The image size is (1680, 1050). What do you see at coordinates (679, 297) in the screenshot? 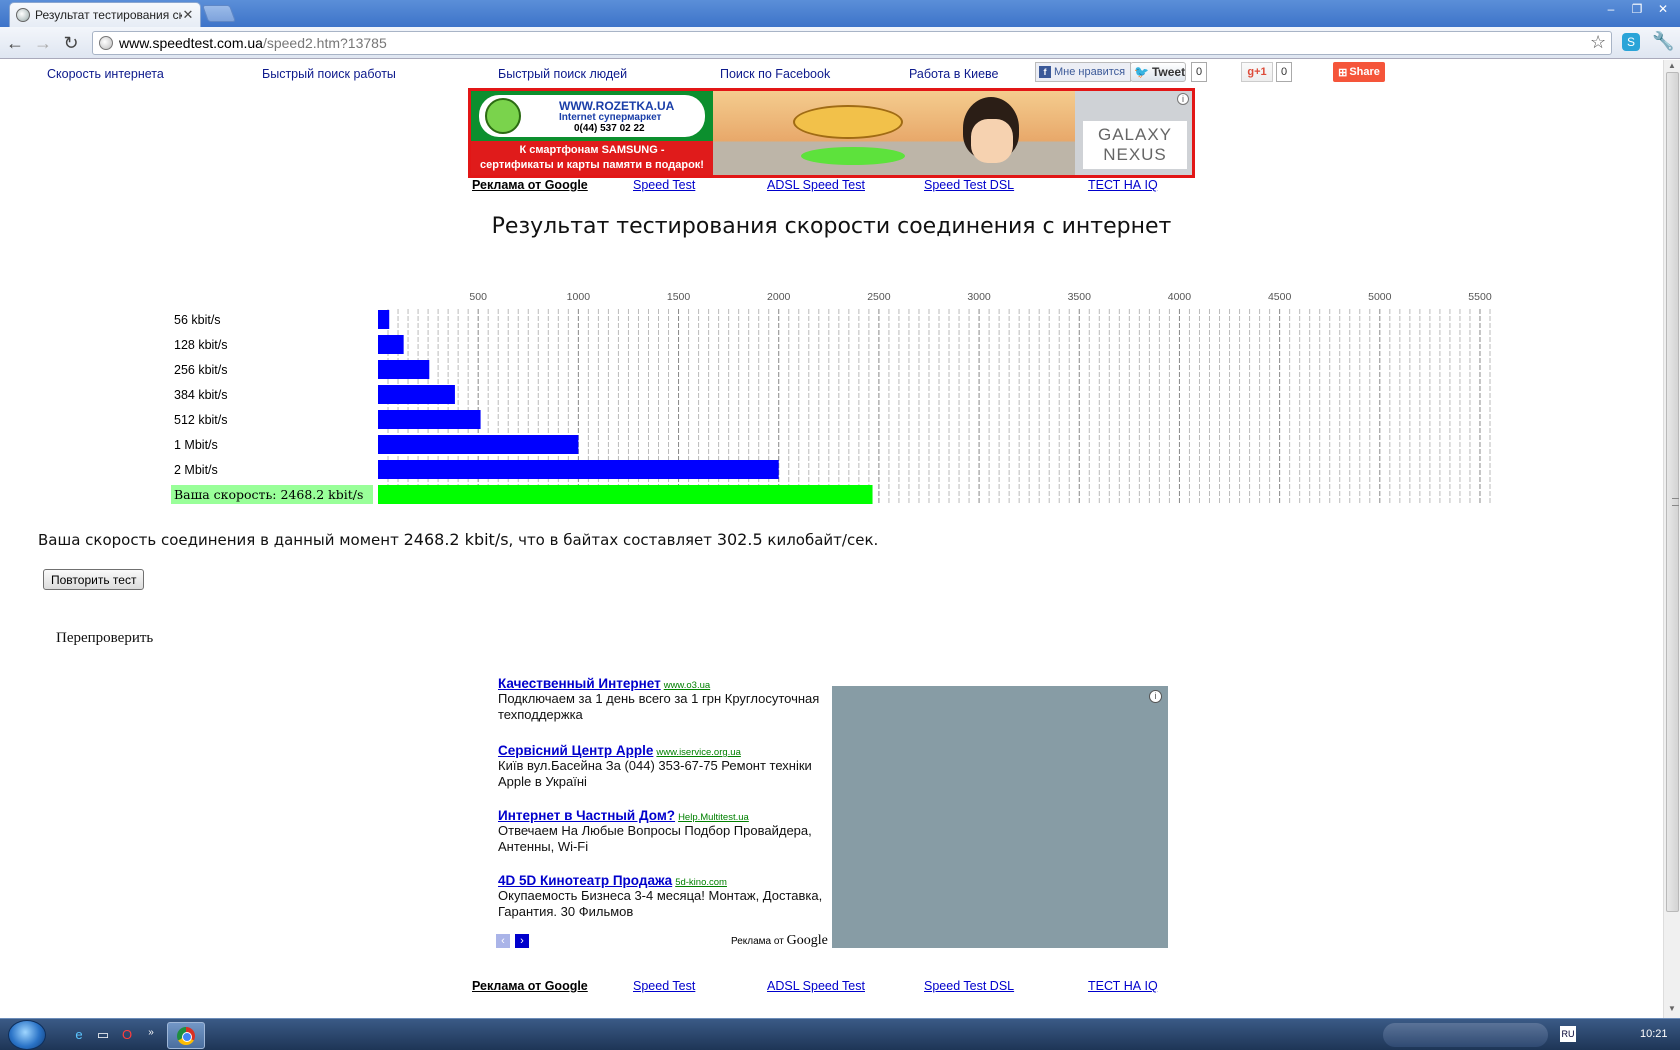
I see `x-tick-label: 1500` at bounding box center [679, 297].